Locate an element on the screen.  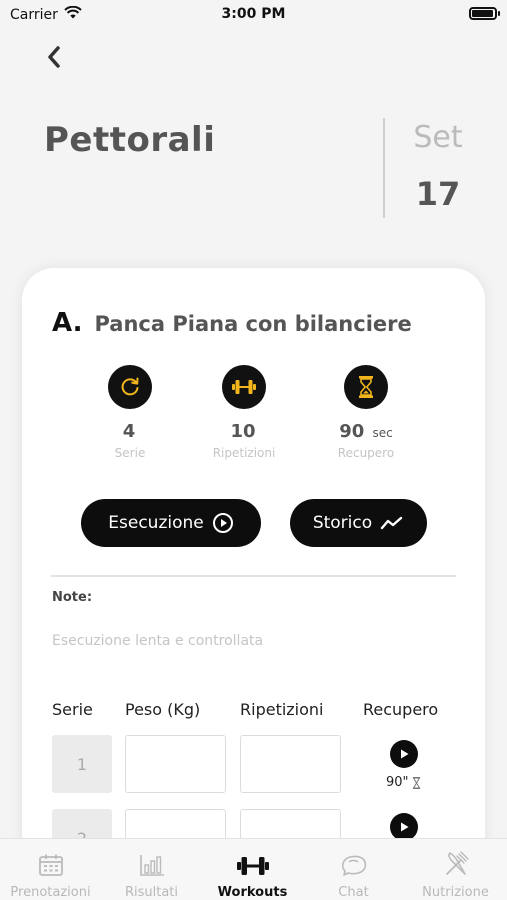
tab-workouts: Workouts is located at coordinates (252, 869).